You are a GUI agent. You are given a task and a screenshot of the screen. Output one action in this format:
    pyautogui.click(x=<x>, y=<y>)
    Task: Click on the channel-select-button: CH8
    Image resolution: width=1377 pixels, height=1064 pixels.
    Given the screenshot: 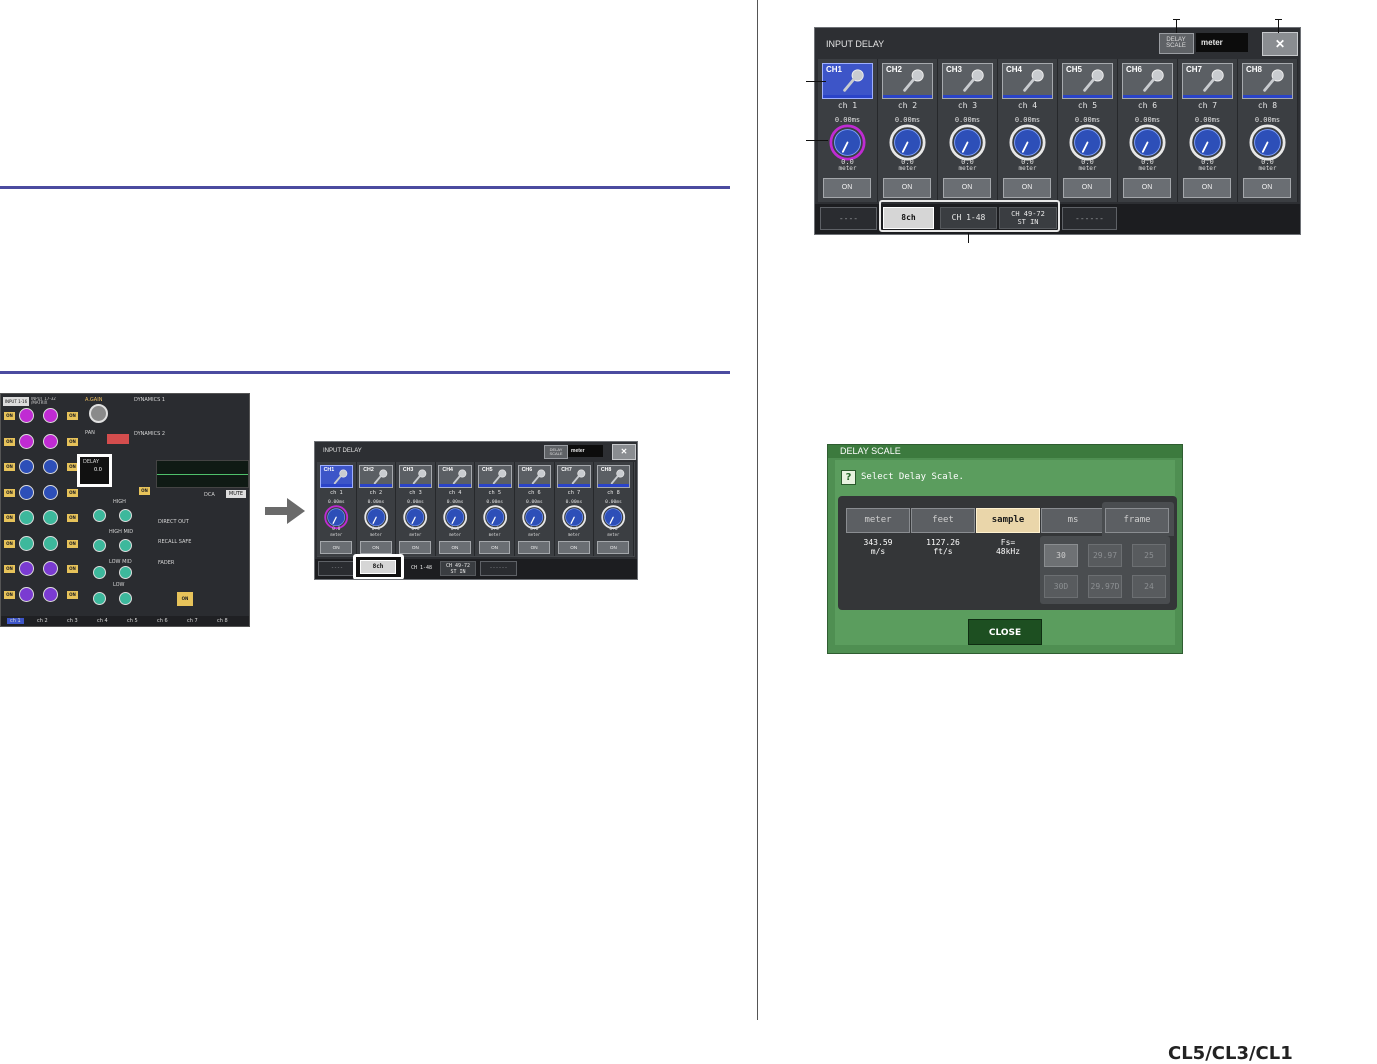 What is the action you would take?
    pyautogui.click(x=1267, y=81)
    